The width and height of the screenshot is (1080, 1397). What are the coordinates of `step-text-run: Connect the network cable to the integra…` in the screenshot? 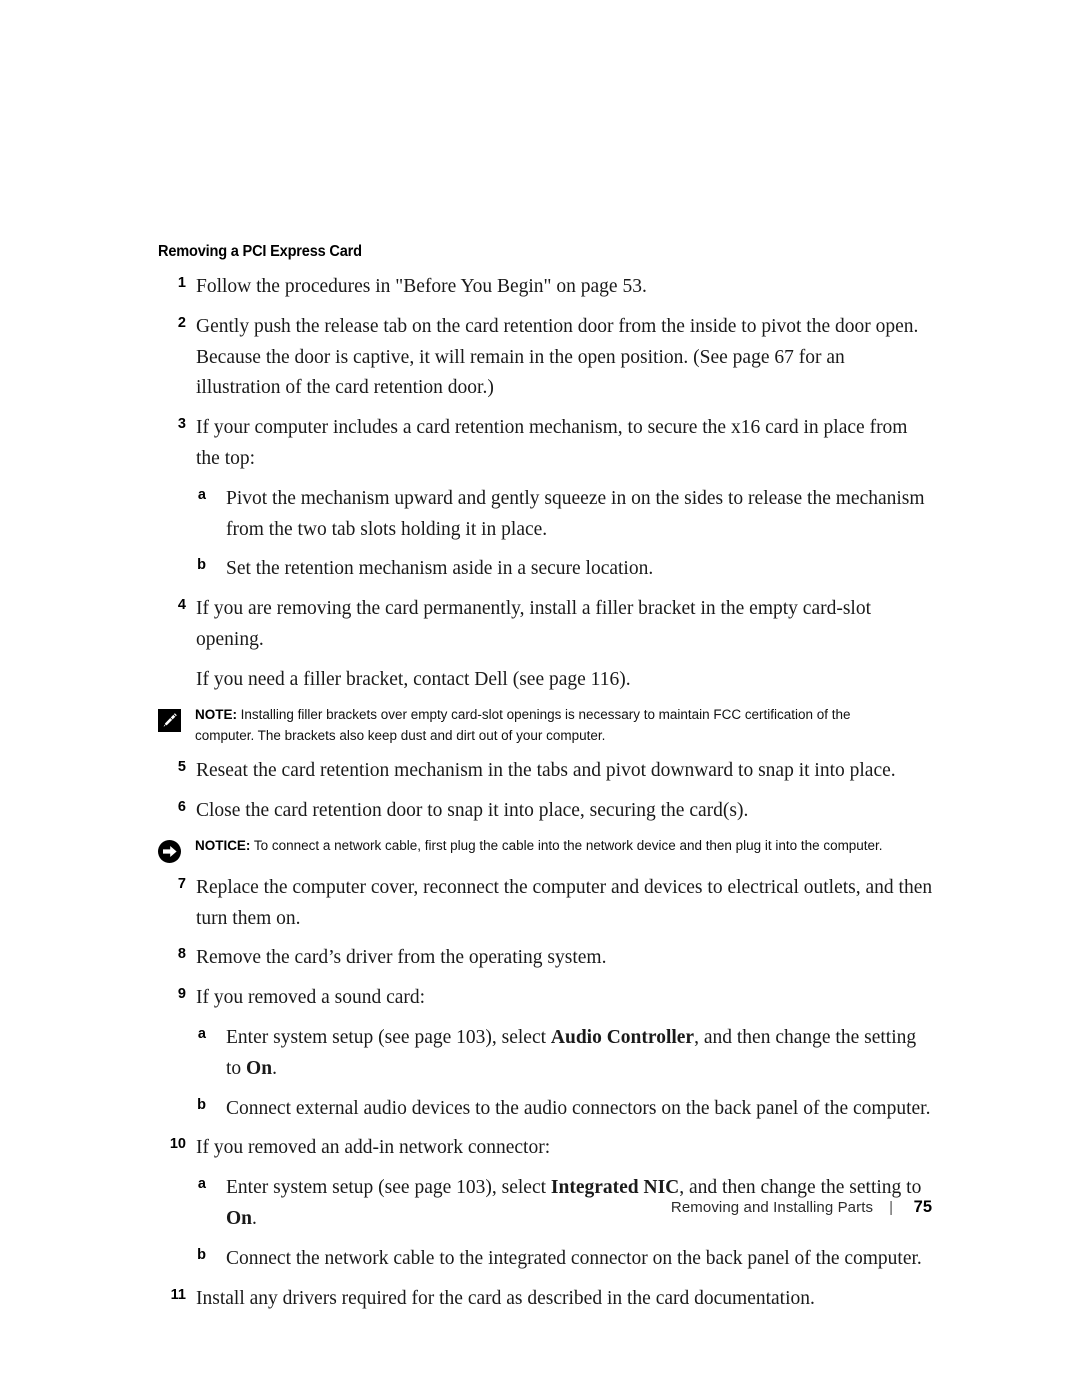 It's located at (574, 1258).